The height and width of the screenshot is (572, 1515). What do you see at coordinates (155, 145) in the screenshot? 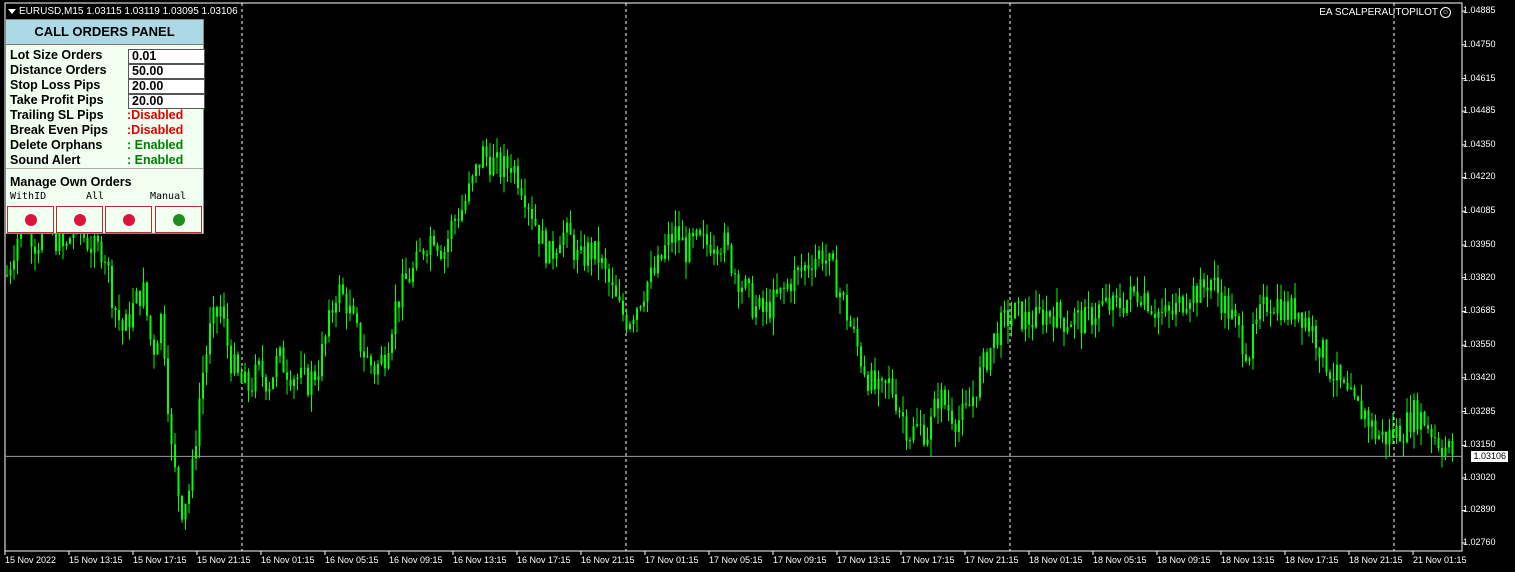
I see `delete-orphans-status: : Enabled` at bounding box center [155, 145].